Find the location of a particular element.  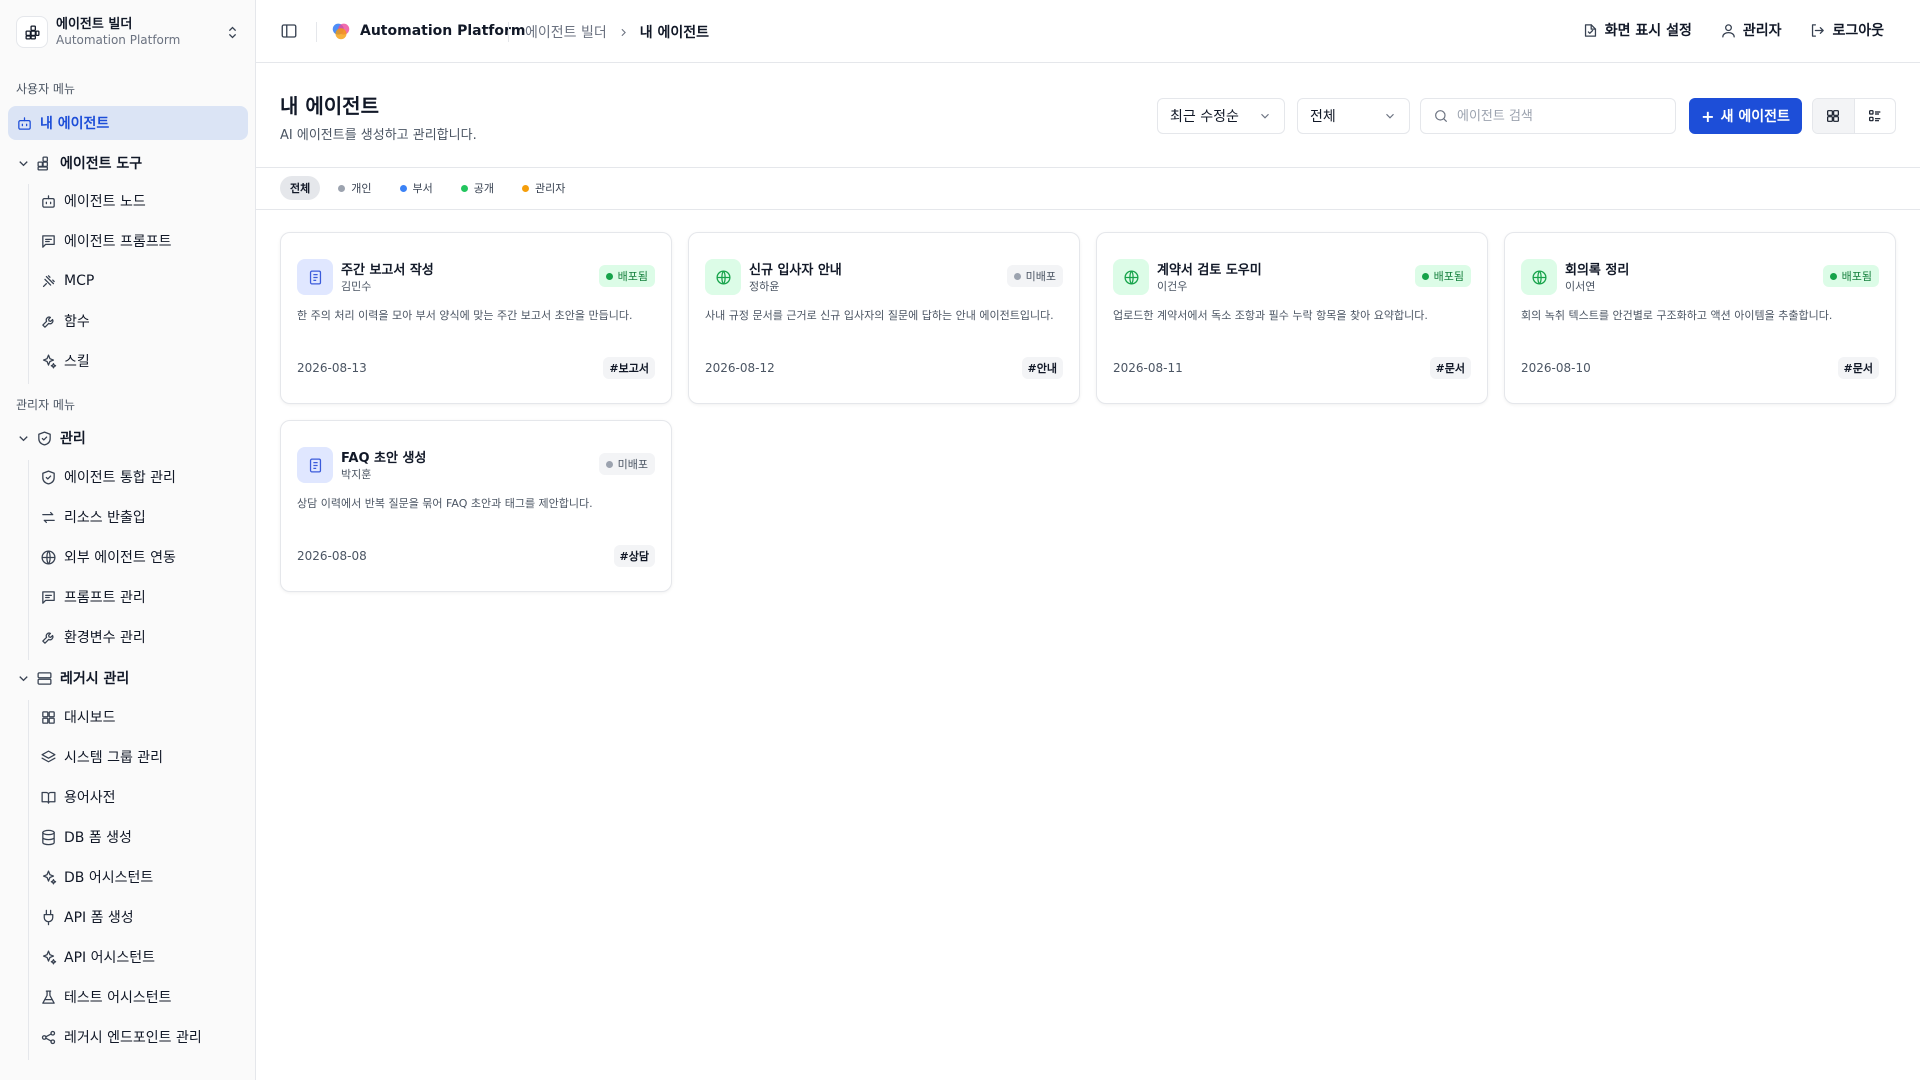

sidebar-item-system-group: 시스템 그룹 관리 is located at coordinates (144, 757).